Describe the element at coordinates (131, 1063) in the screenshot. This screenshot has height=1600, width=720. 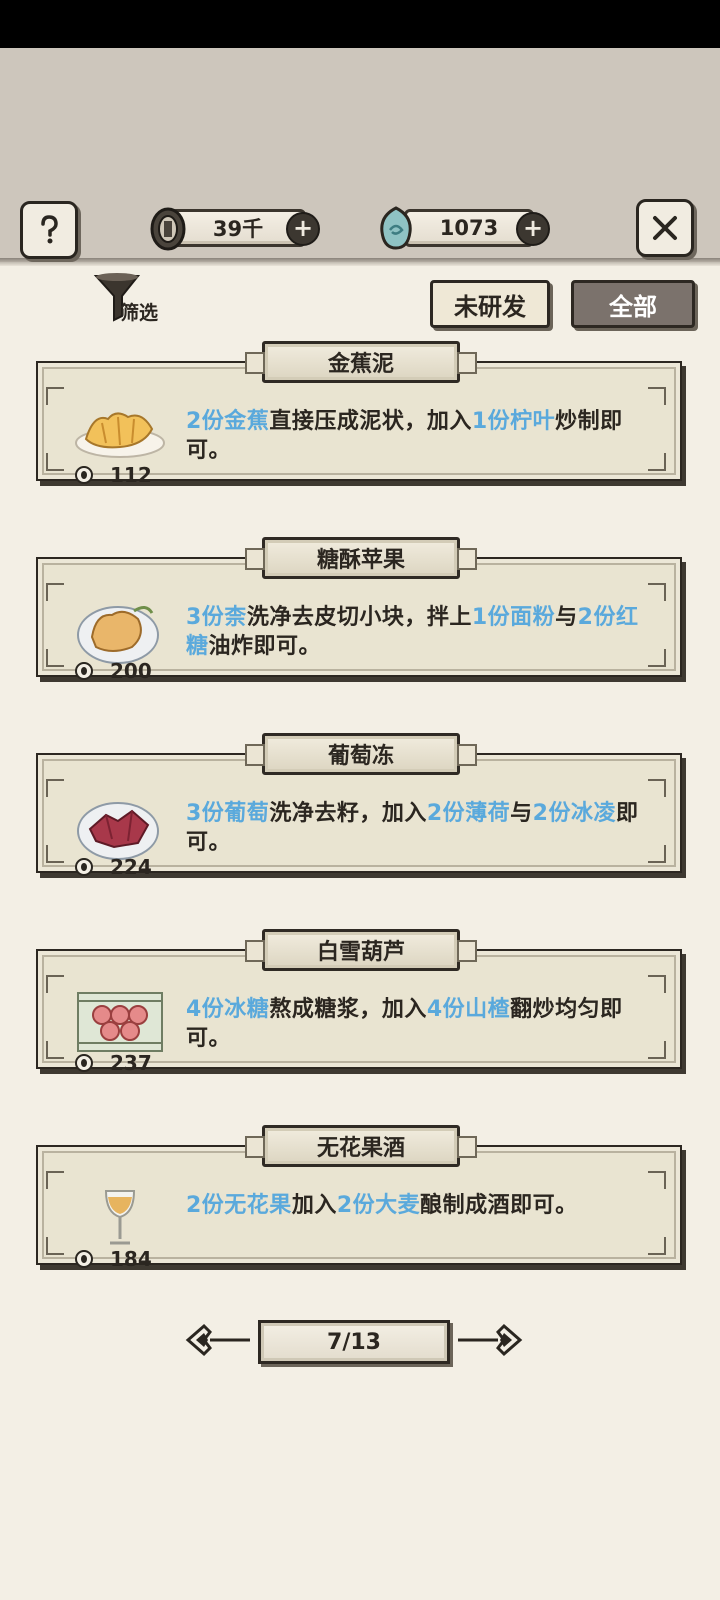
I see `price-value: 237` at that location.